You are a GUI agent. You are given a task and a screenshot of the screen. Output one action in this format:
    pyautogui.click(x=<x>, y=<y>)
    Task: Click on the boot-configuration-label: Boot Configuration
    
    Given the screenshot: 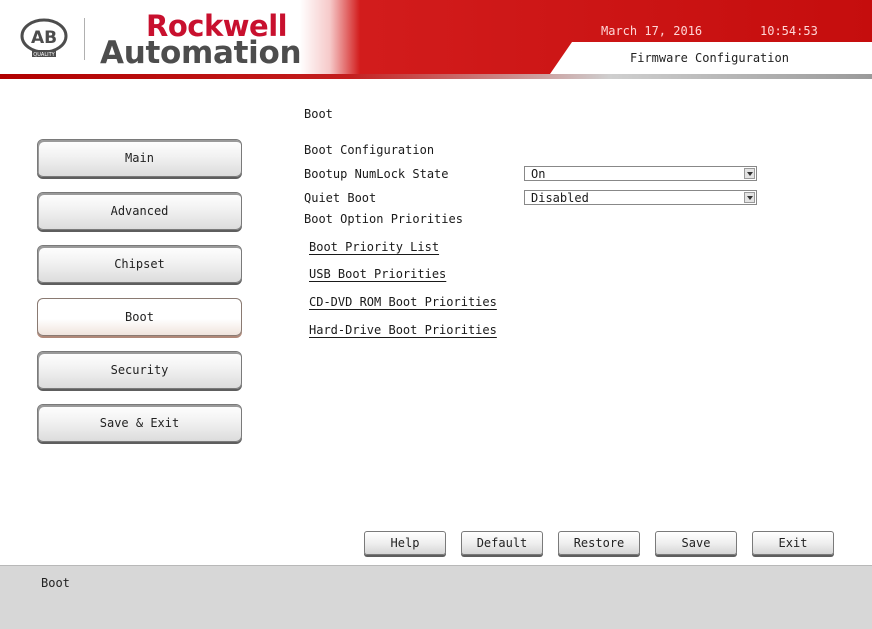 What is the action you would take?
    pyautogui.click(x=369, y=150)
    